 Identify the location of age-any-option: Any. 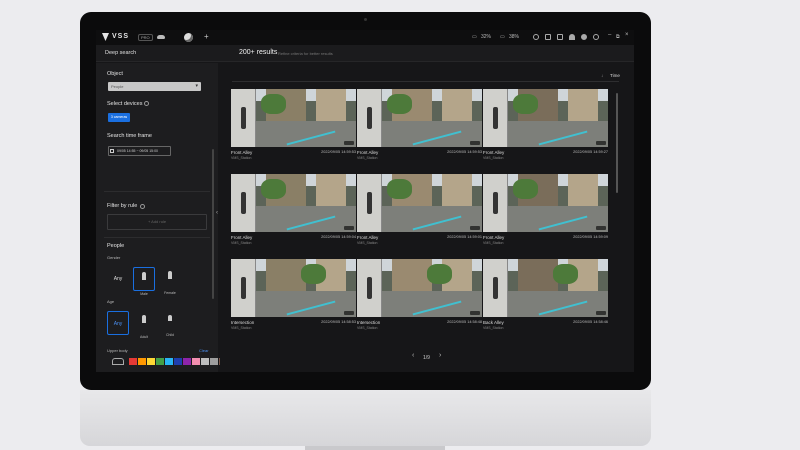
(118, 323).